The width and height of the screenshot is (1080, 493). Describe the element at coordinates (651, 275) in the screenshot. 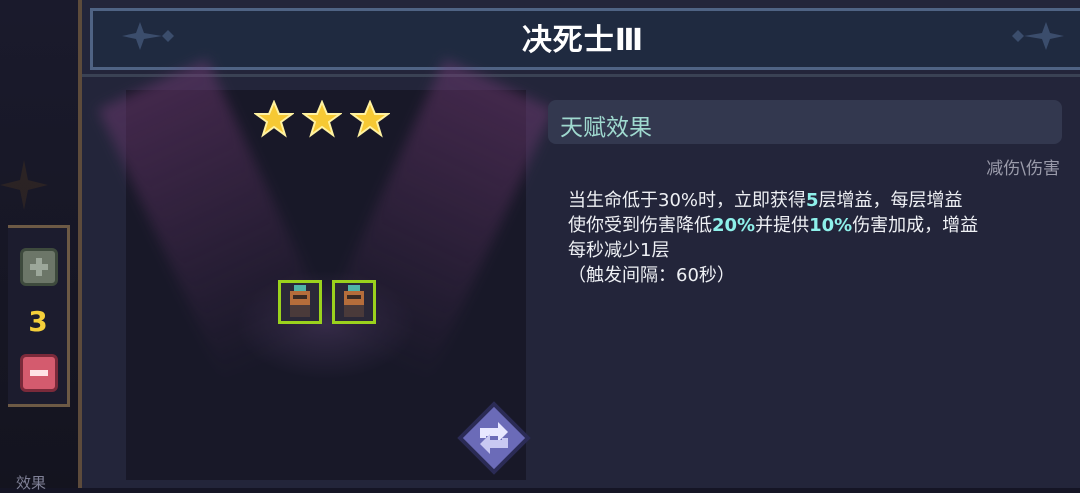

I see `description-text: （触发间隔：60秒）` at that location.